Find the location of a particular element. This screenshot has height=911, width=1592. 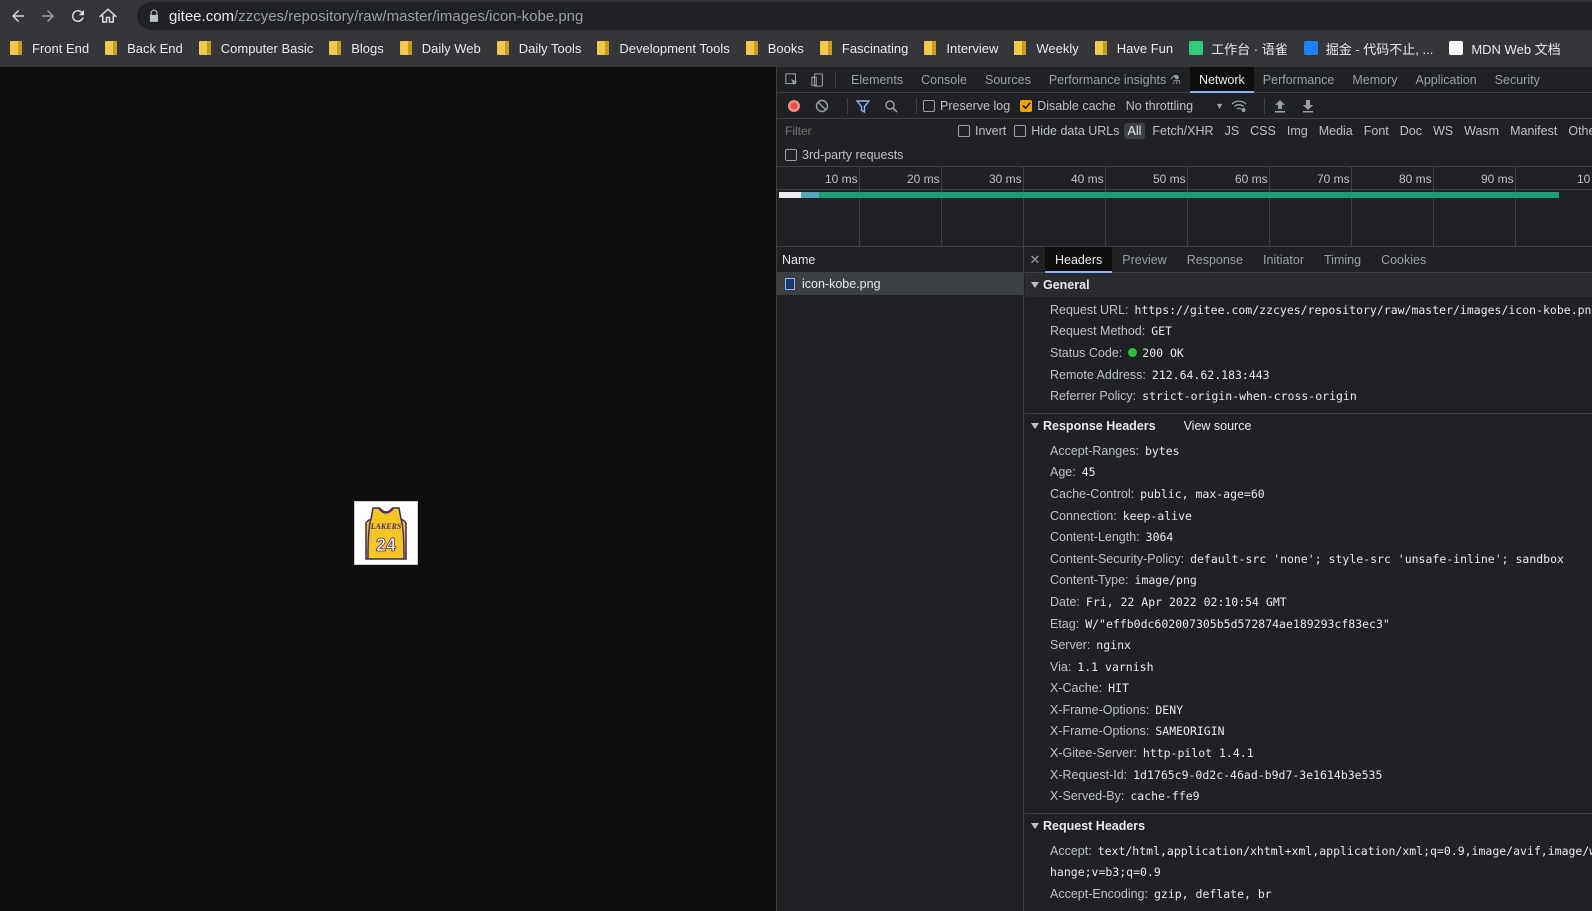

tab-label: Network is located at coordinates (1221, 79).